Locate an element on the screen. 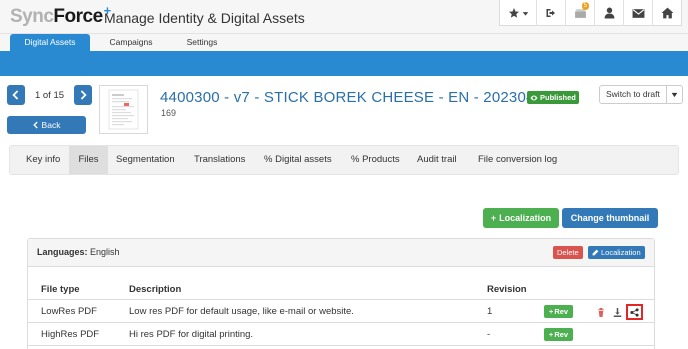 The height and width of the screenshot is (349, 688). top-icon-group: 5 is located at coordinates (590, 13).